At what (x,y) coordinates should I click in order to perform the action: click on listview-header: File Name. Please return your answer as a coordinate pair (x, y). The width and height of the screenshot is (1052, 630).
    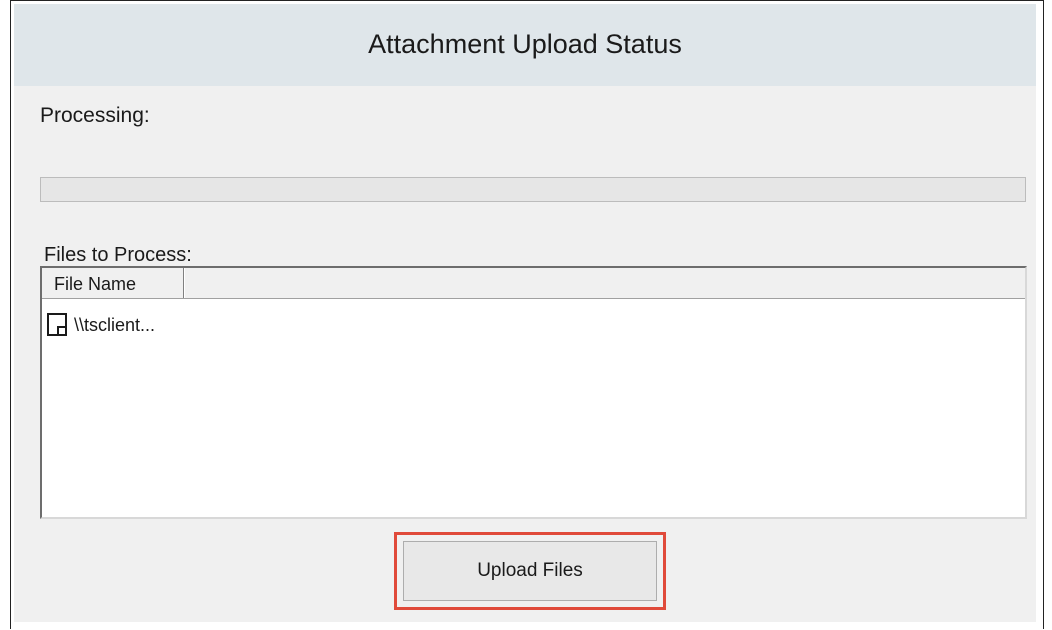
    Looking at the image, I should click on (533, 283).